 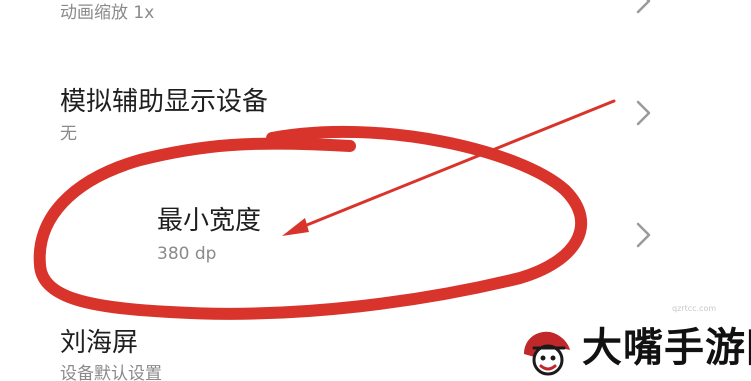 I want to click on settings-item-animation-scale: 动画缩放 1x, so click(x=375, y=20).